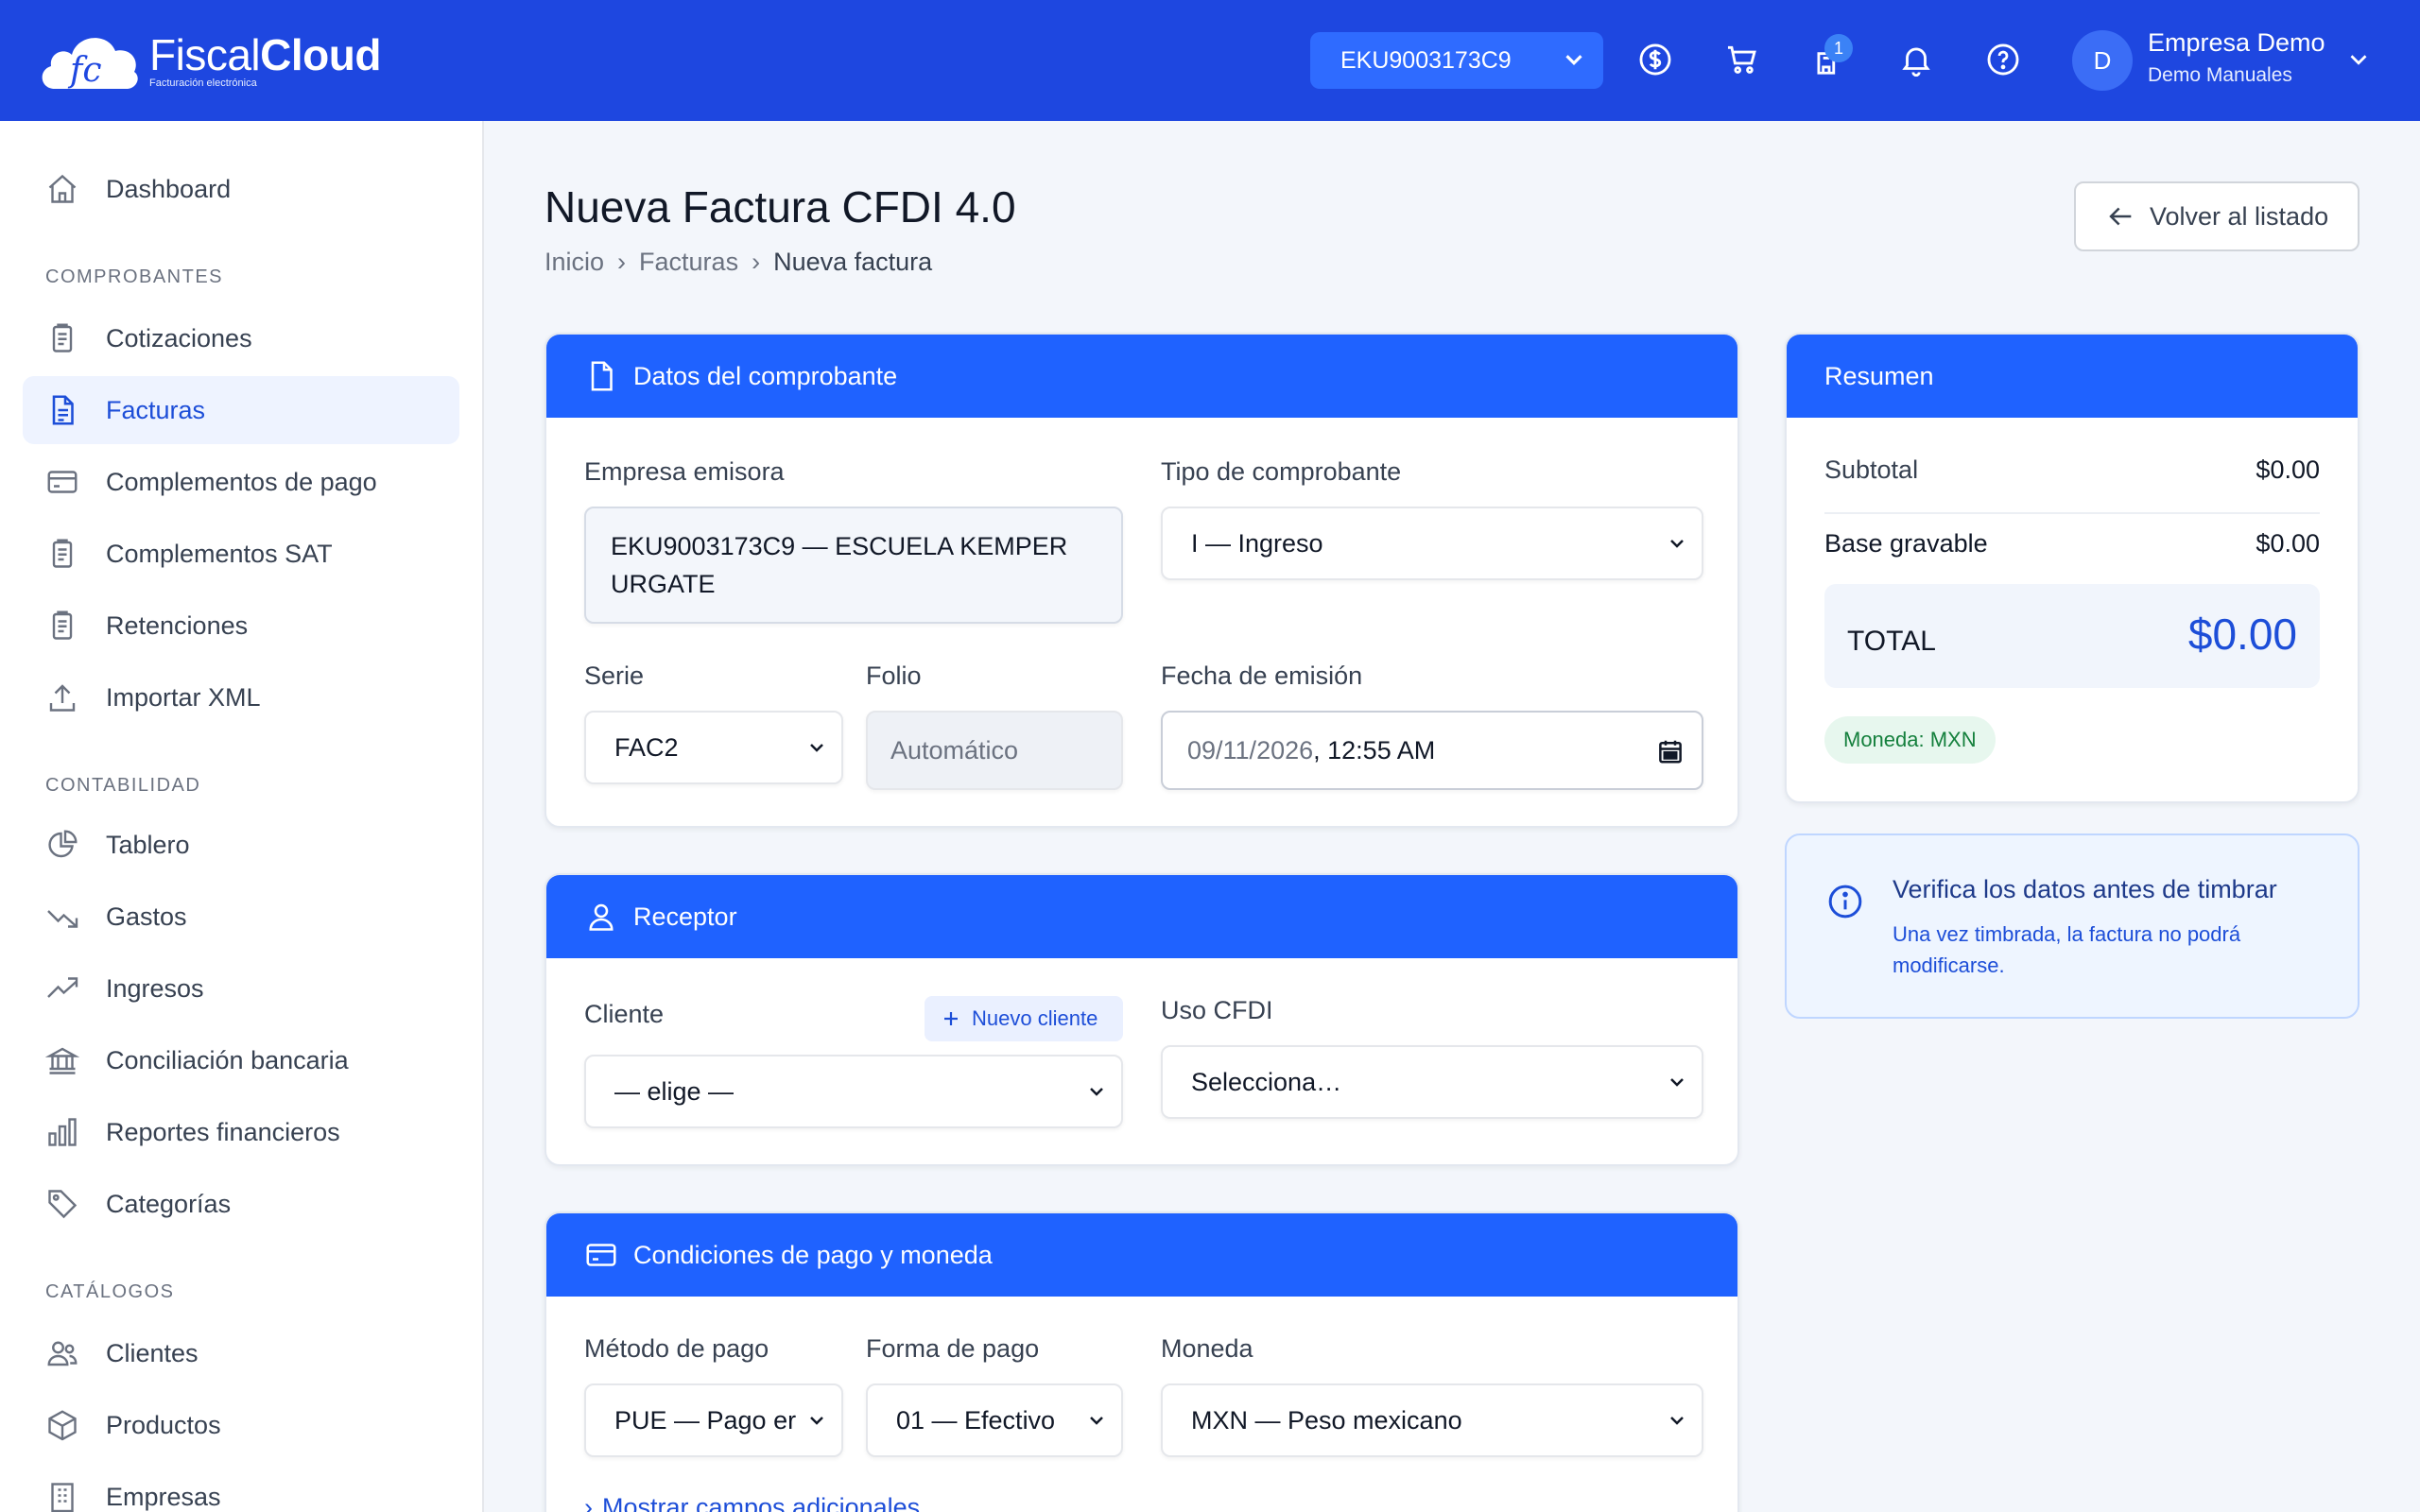  Describe the element at coordinates (241, 1487) in the screenshot. I see `sidebar-item-empresas: Empresas` at that location.